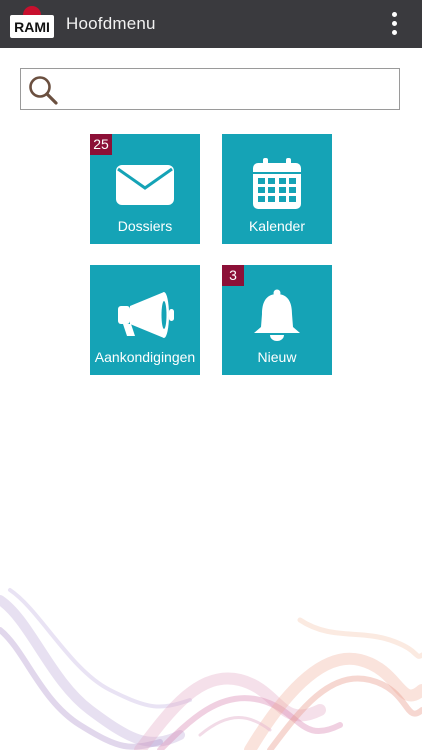  Describe the element at coordinates (145, 185) in the screenshot. I see `envelope-icon` at that location.